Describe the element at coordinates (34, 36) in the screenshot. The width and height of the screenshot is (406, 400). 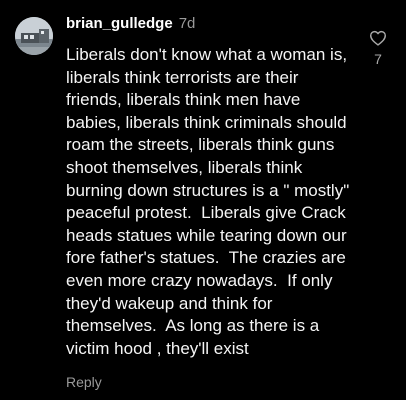
I see `avatar` at that location.